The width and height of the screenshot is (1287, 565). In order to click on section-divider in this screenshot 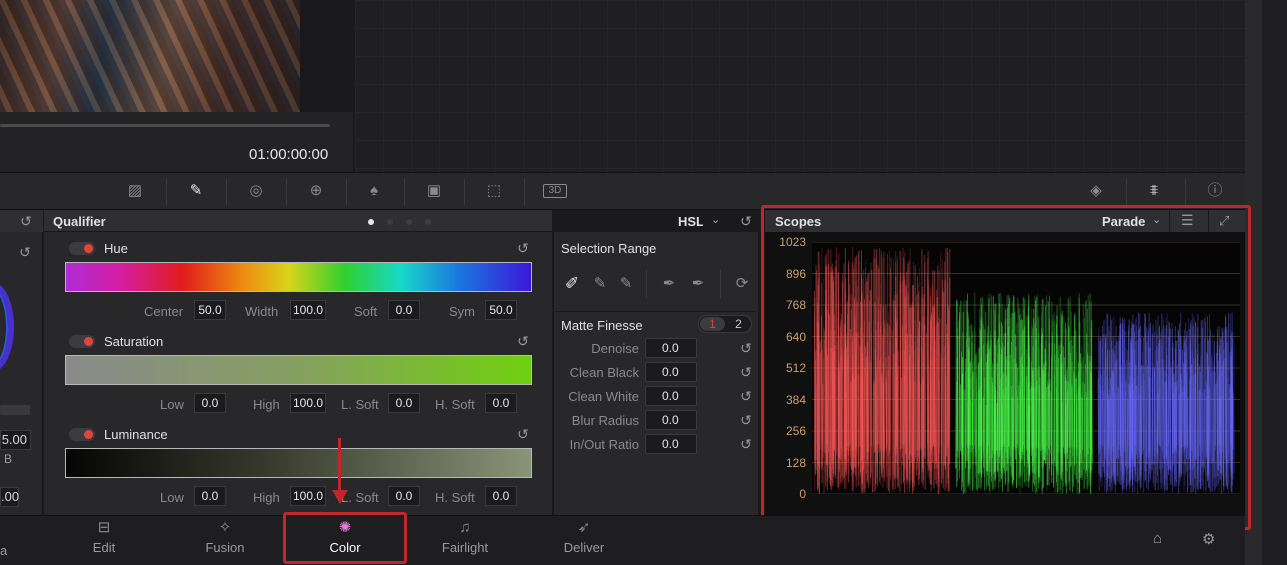, I will do `click(655, 311)`.